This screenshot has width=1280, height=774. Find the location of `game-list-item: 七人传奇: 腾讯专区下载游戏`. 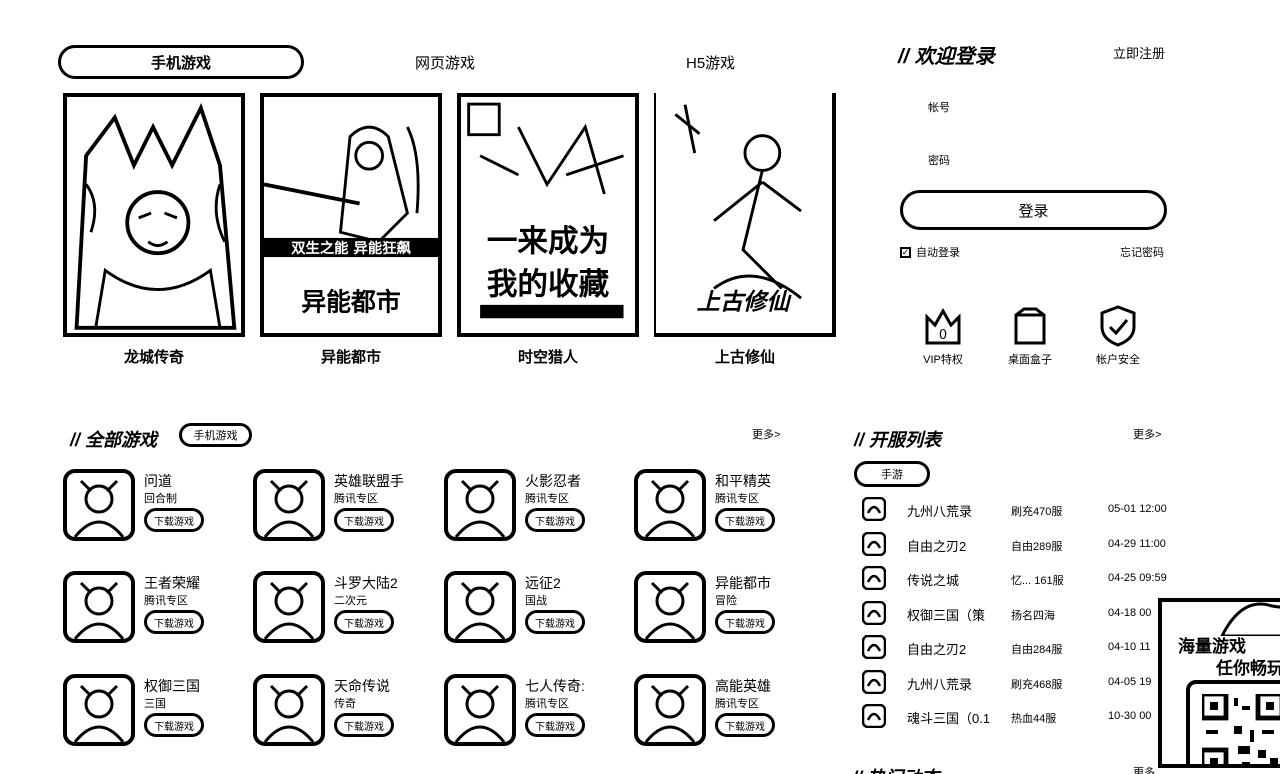

game-list-item: 七人传奇: 腾讯专区下载游戏 is located at coordinates (534, 712).